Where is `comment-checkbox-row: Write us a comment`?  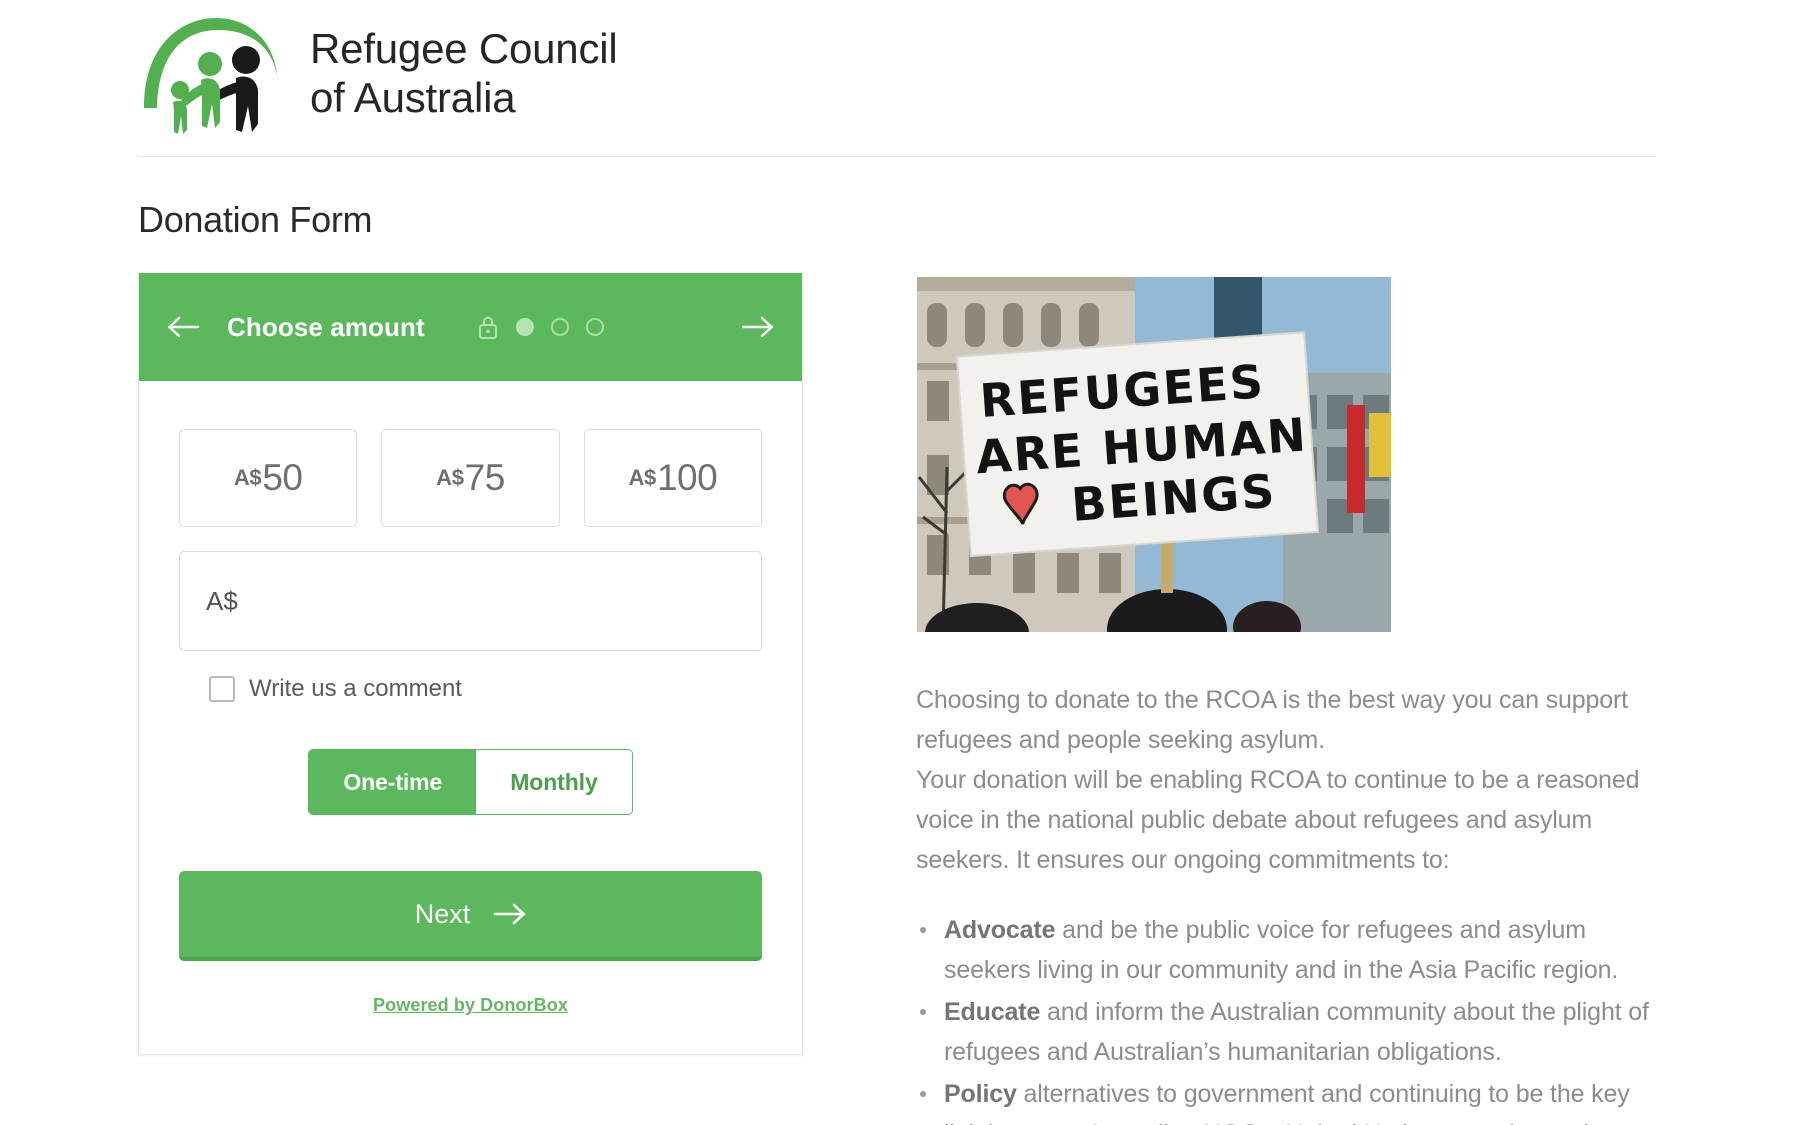
comment-checkbox-row: Write us a comment is located at coordinates (470, 689).